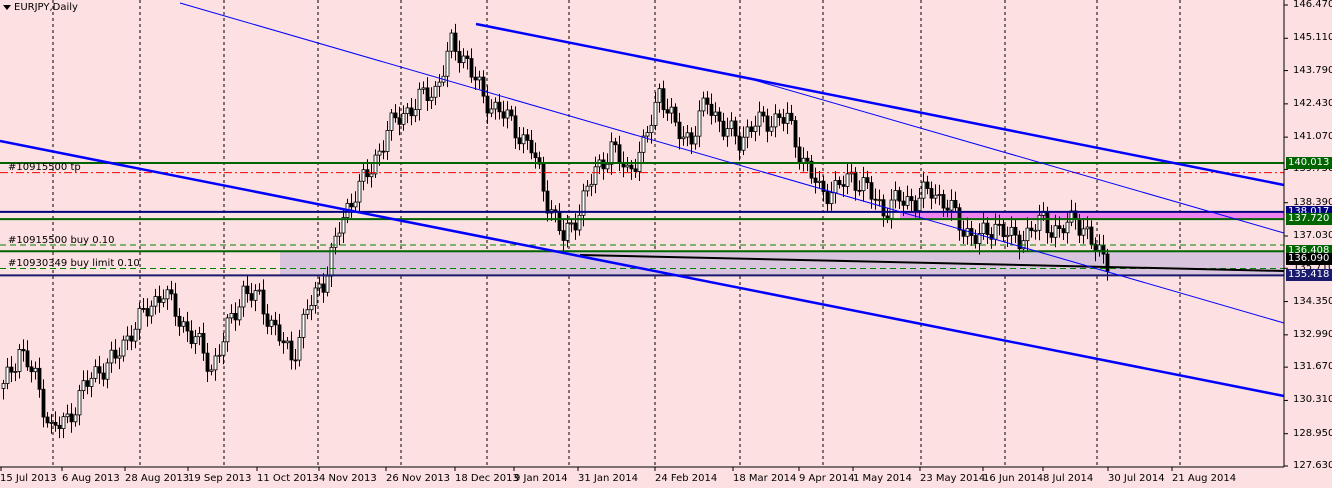 Image resolution: width=1332 pixels, height=488 pixels. I want to click on y-tick-label: 134.350, so click(1312, 301).